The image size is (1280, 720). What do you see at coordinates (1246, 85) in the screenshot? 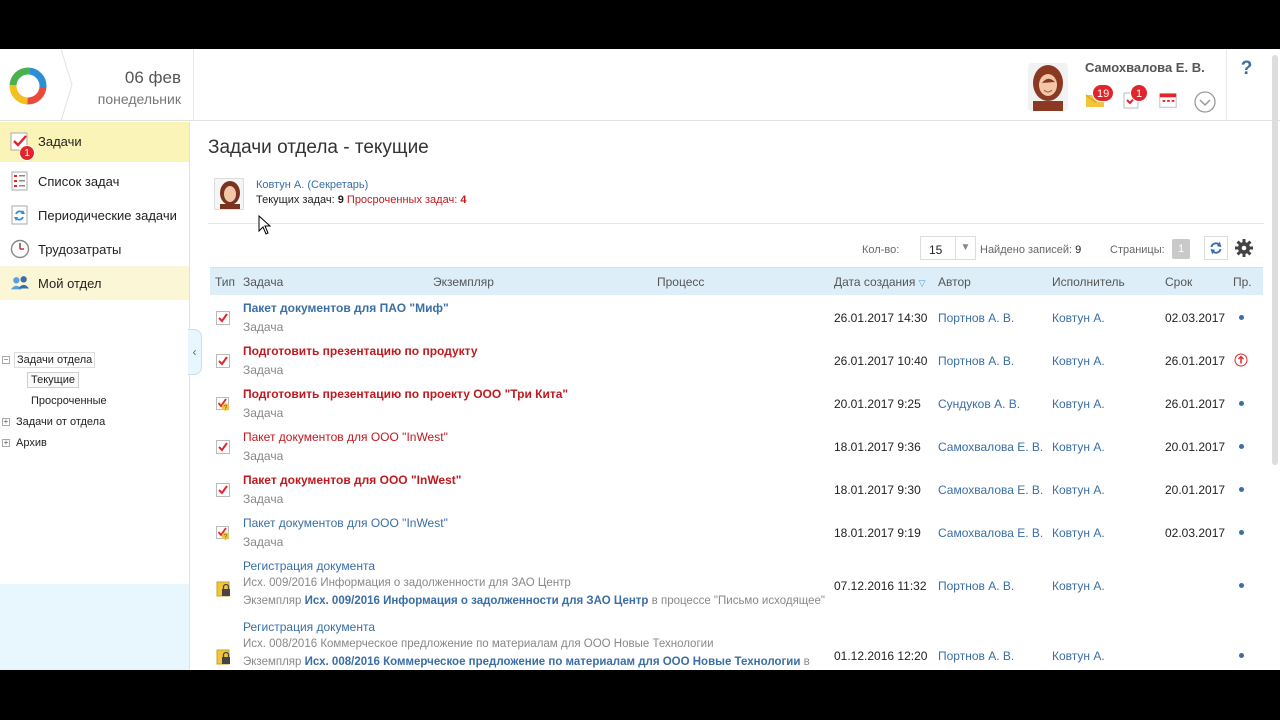
I see `help-button: ?` at bounding box center [1246, 85].